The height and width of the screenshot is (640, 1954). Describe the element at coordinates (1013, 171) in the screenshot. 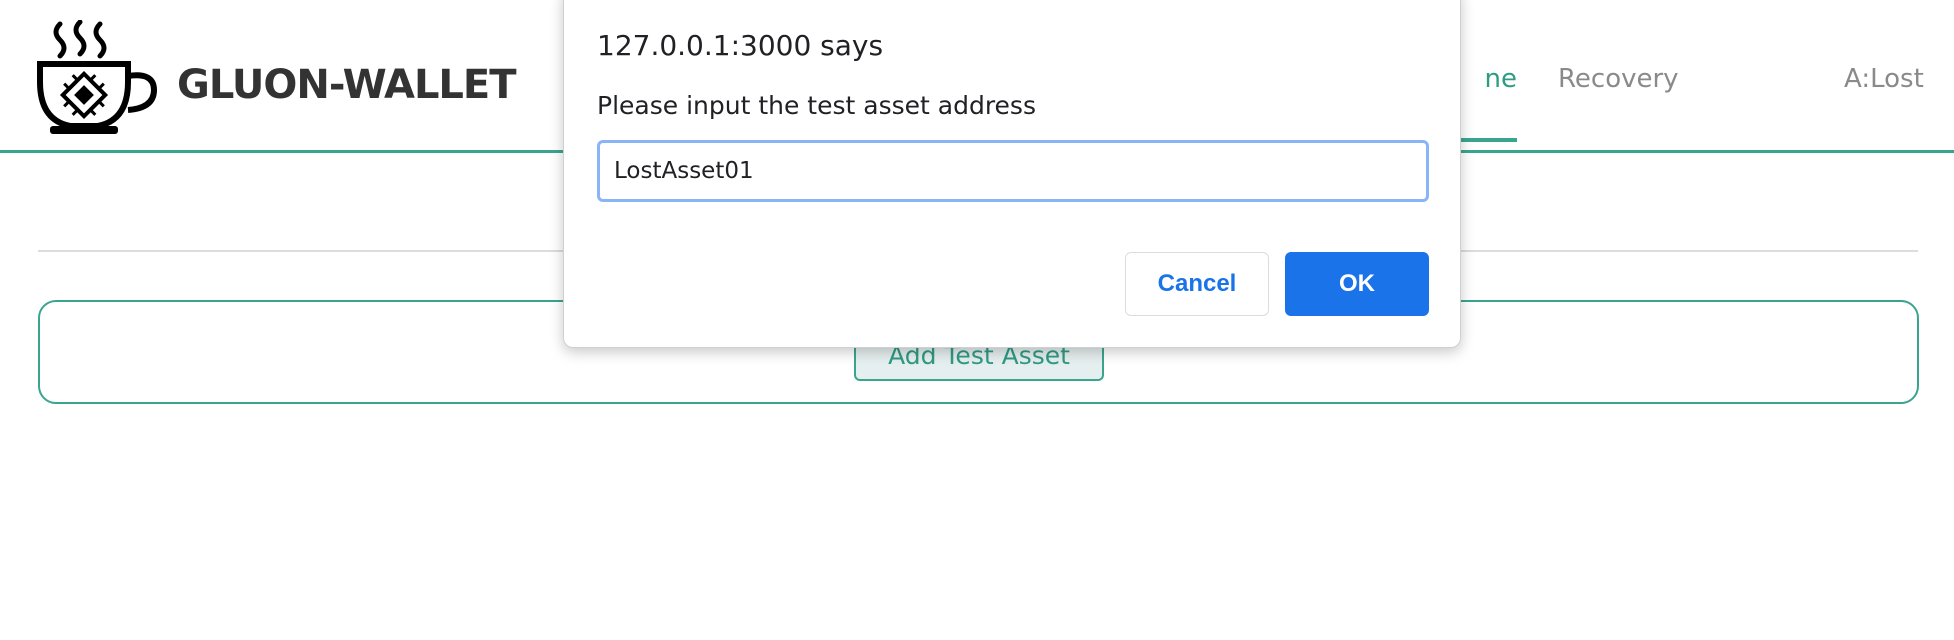

I see `asset-address-input` at that location.